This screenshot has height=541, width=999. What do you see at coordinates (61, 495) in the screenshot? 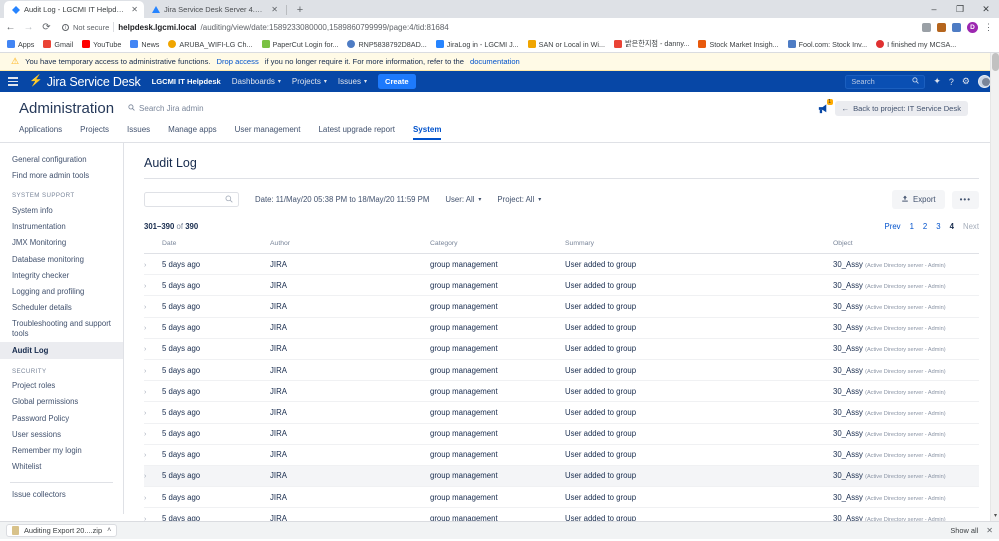
I see `sidebar-item-issue-collectors: Issue collectors` at bounding box center [61, 495].